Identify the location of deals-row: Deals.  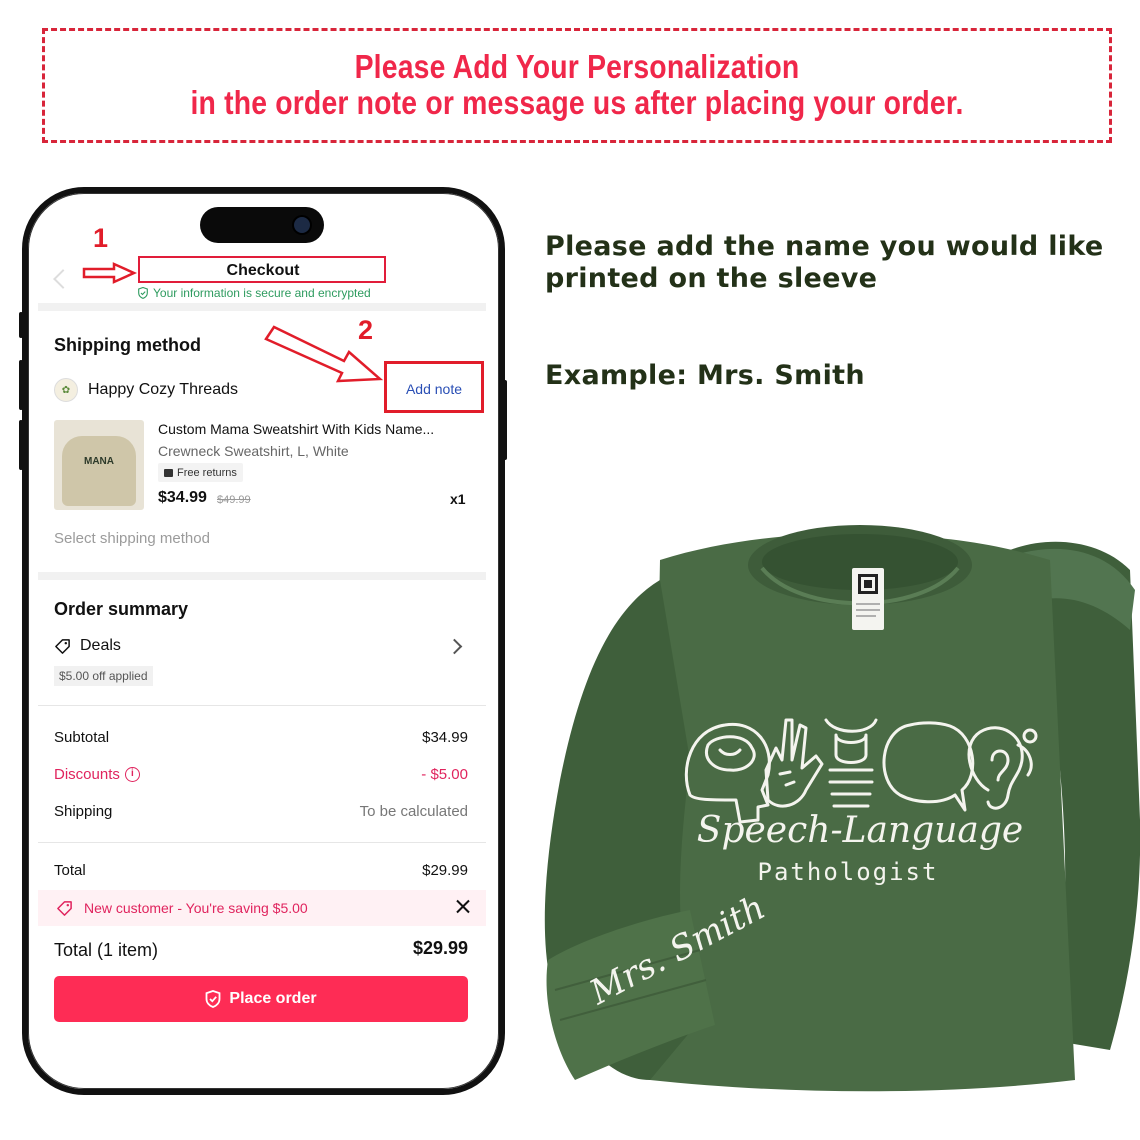
(87, 646).